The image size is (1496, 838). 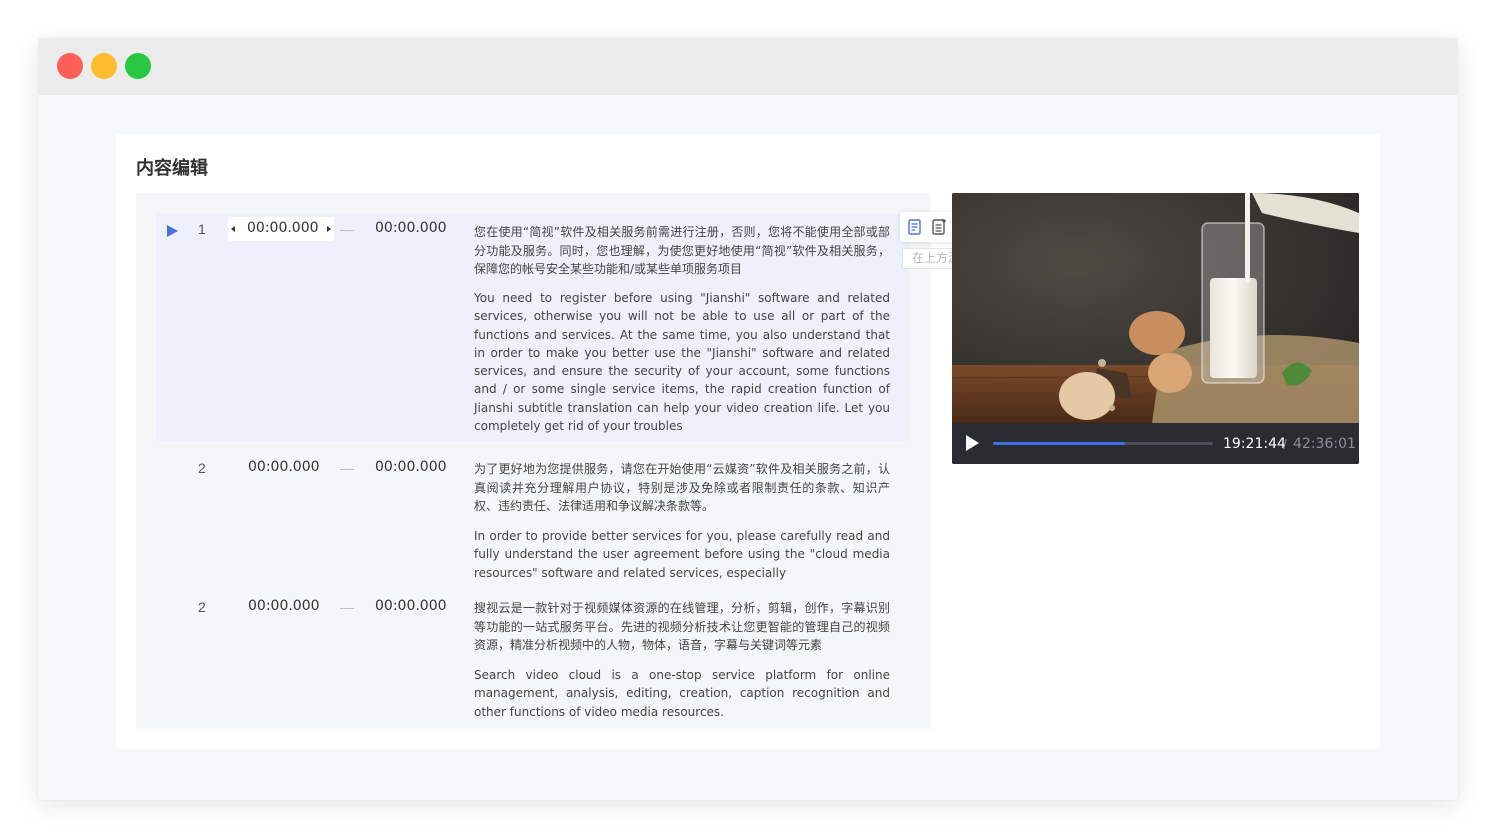 I want to click on start-time-editor: 00:00.000, so click(x=281, y=229).